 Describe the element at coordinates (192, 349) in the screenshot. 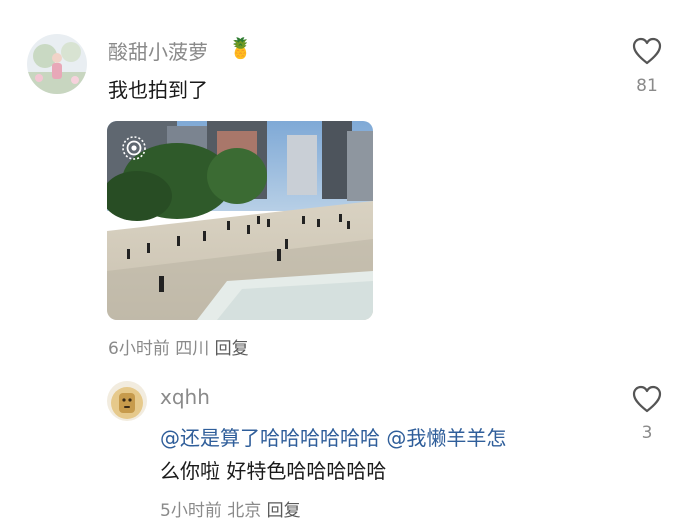

I see `comment-location: 四川` at that location.